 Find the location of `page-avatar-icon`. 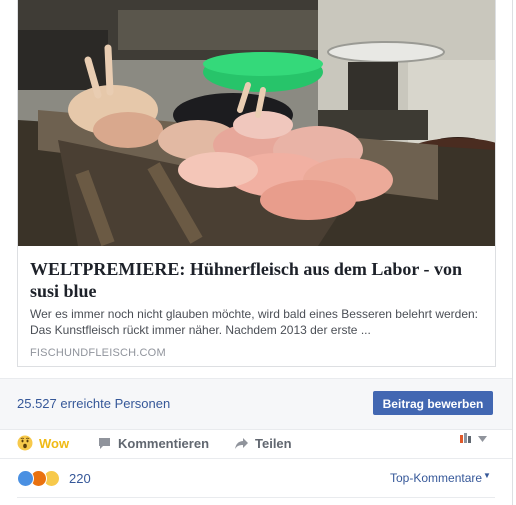

page-avatar-icon is located at coordinates (465, 438).